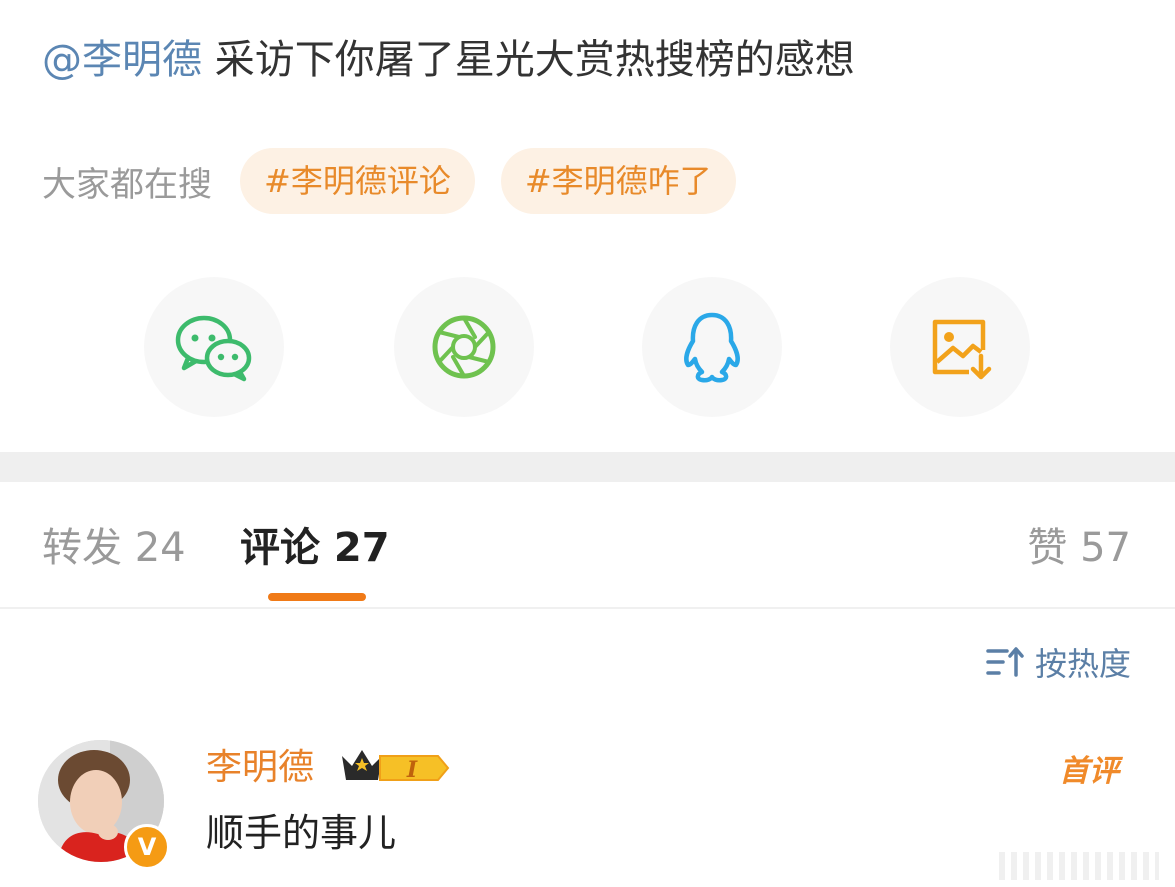 This screenshot has height=887, width=1175. What do you see at coordinates (1079, 866) in the screenshot?
I see `scroll-indicator` at bounding box center [1079, 866].